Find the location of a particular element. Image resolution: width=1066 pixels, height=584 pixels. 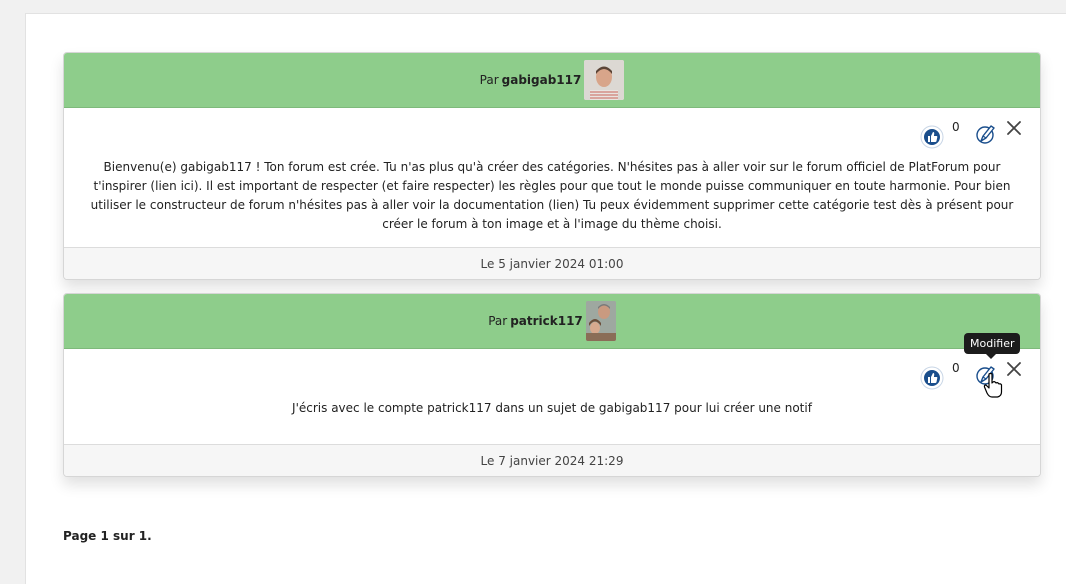

edit-icon is located at coordinates (986, 134).